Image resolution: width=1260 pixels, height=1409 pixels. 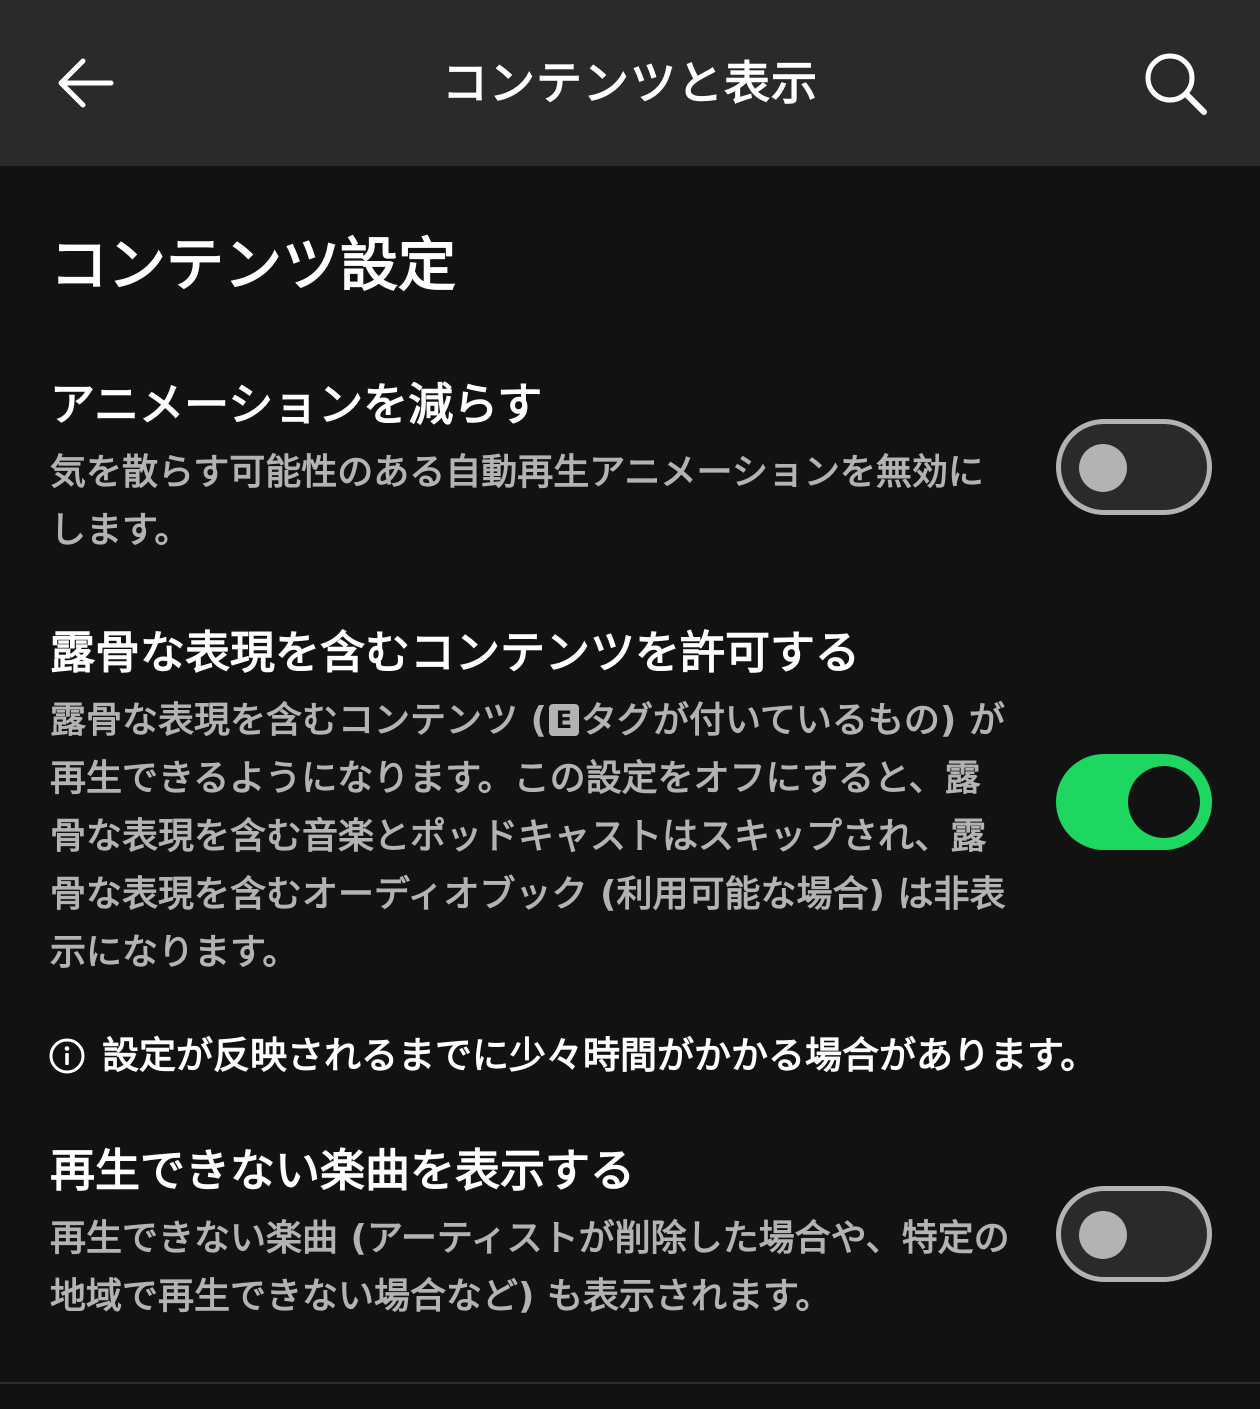 What do you see at coordinates (253, 265) in the screenshot?
I see `section-title: コンテンツ設定` at bounding box center [253, 265].